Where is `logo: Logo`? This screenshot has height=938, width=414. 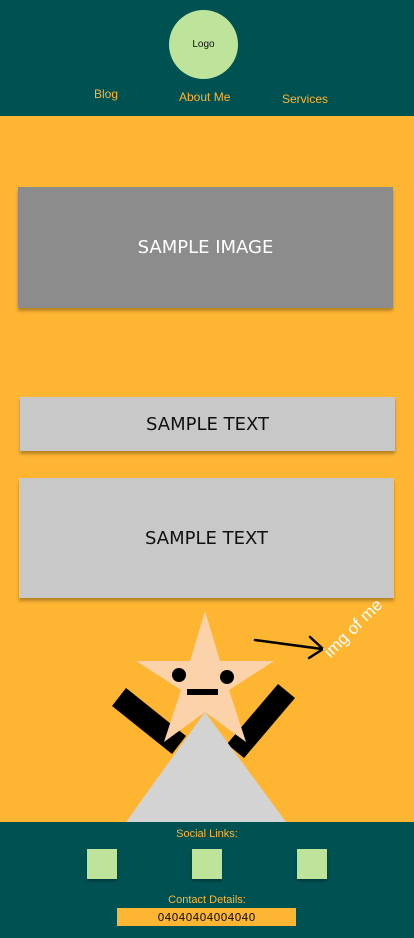 logo: Logo is located at coordinates (203, 44).